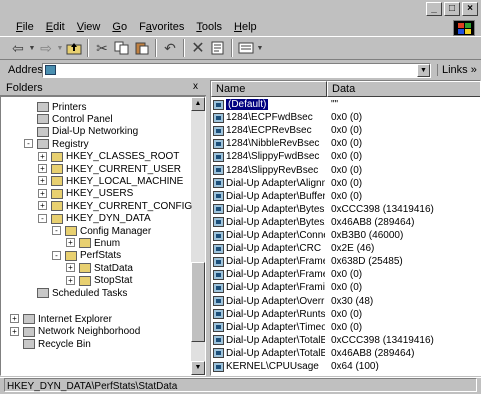 The width and height of the screenshot is (481, 394). Describe the element at coordinates (61, 107) in the screenshot. I see `tree-node: Printers` at that location.